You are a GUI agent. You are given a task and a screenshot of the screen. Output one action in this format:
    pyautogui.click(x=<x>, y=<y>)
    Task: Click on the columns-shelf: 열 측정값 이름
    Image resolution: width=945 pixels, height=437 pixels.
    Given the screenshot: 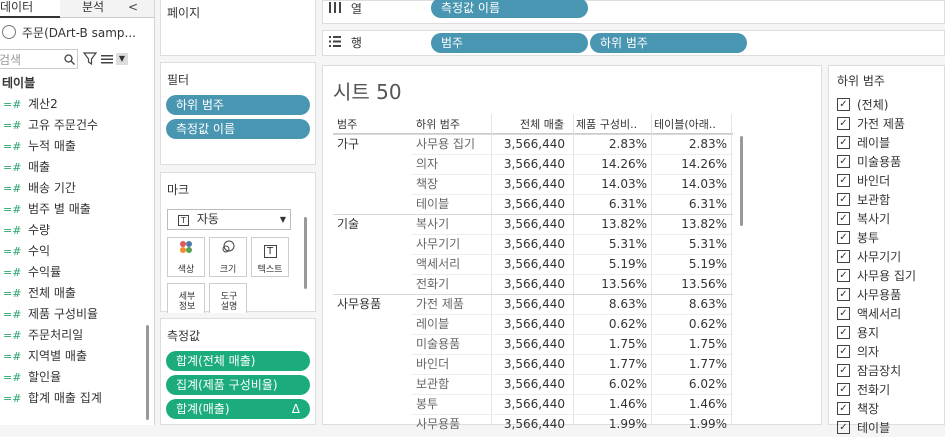 What is the action you would take?
    pyautogui.click(x=633, y=12)
    